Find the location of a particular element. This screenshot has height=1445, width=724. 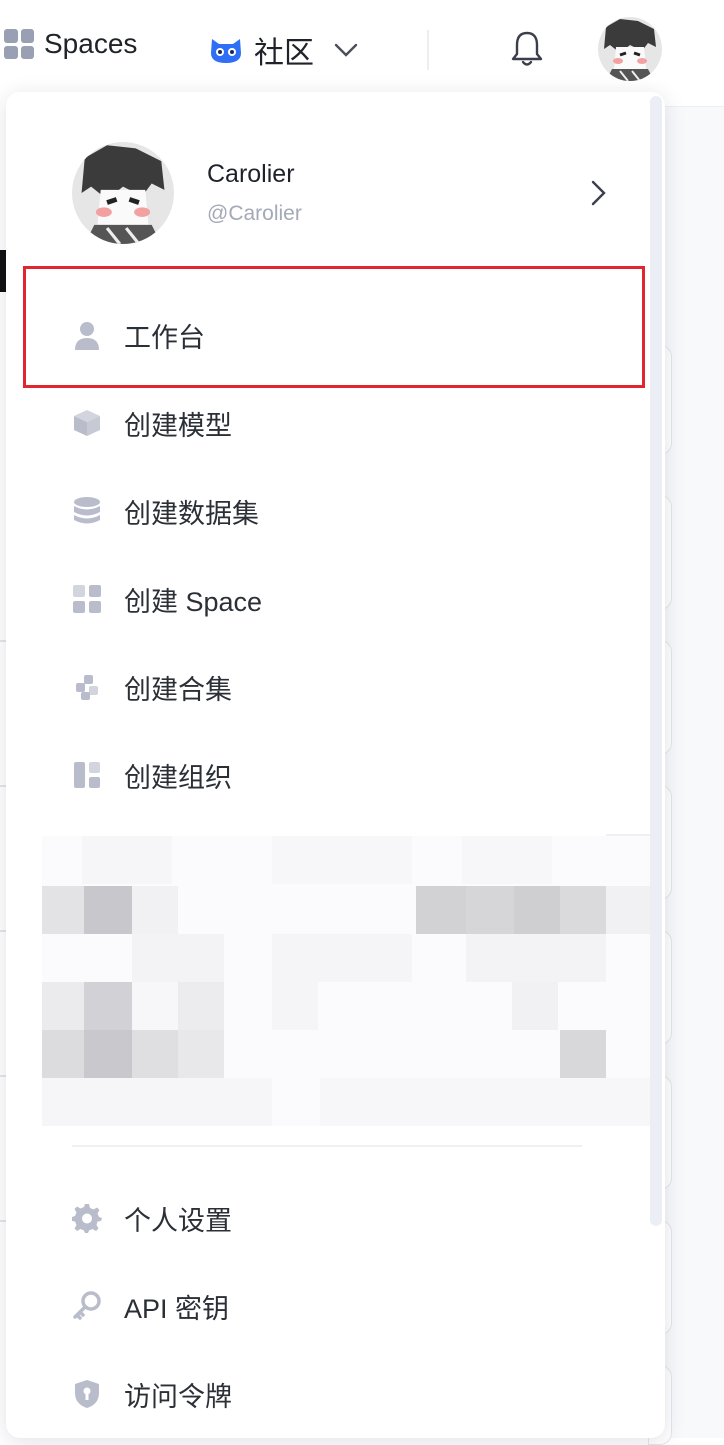

chevron-right-icon is located at coordinates (598, 193).